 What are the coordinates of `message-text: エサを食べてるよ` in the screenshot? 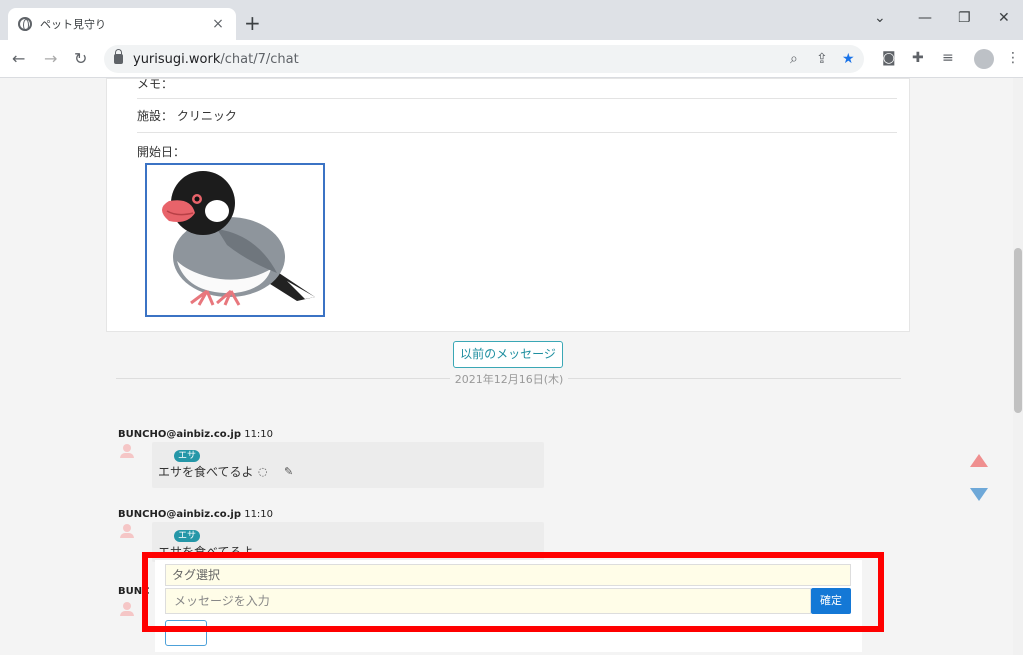 It's located at (206, 472).